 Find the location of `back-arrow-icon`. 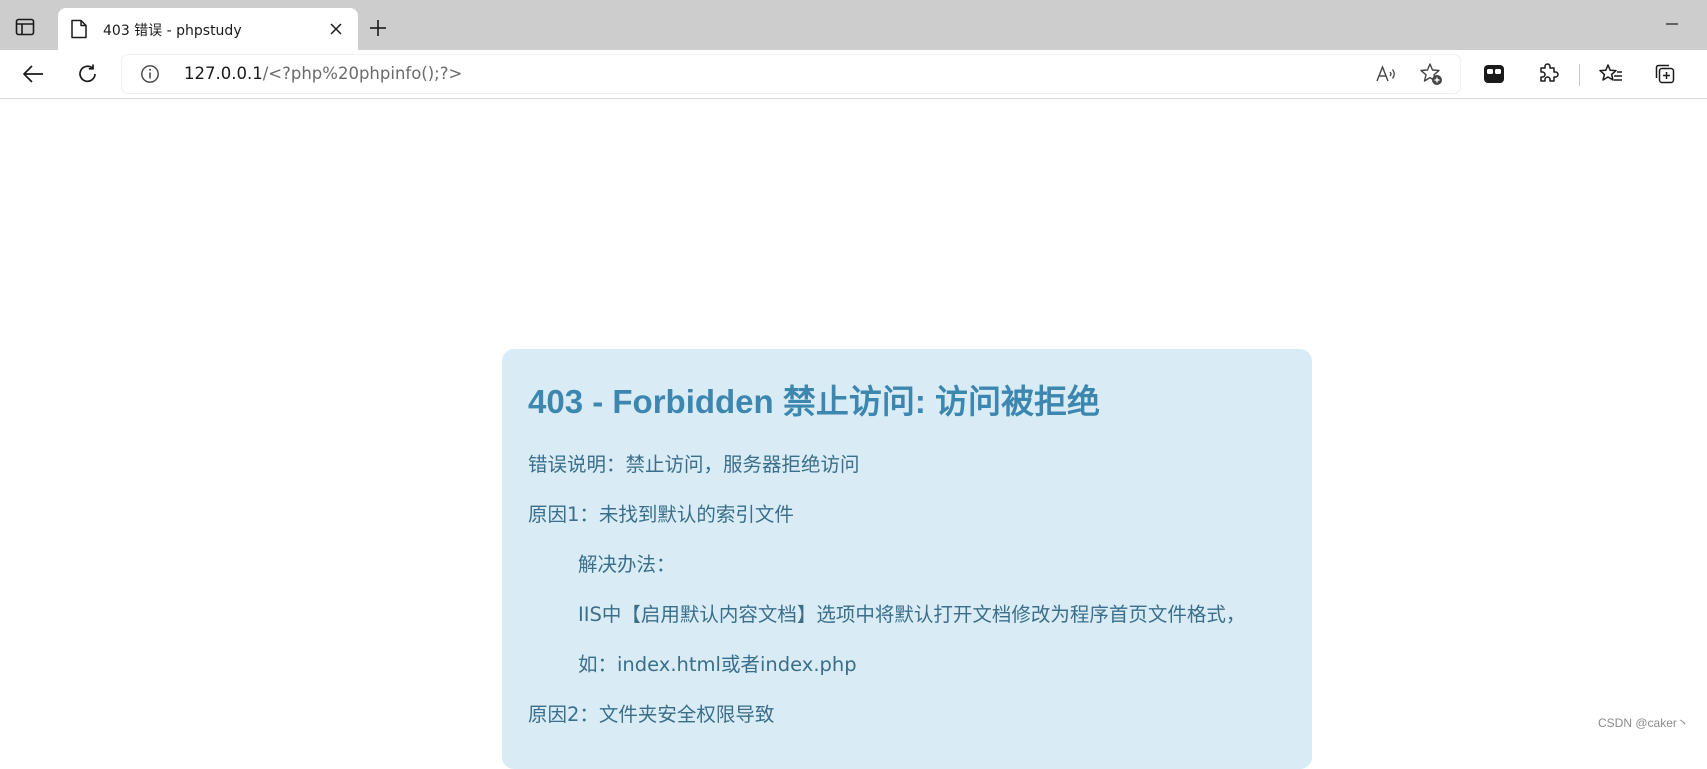

back-arrow-icon is located at coordinates (33, 74).